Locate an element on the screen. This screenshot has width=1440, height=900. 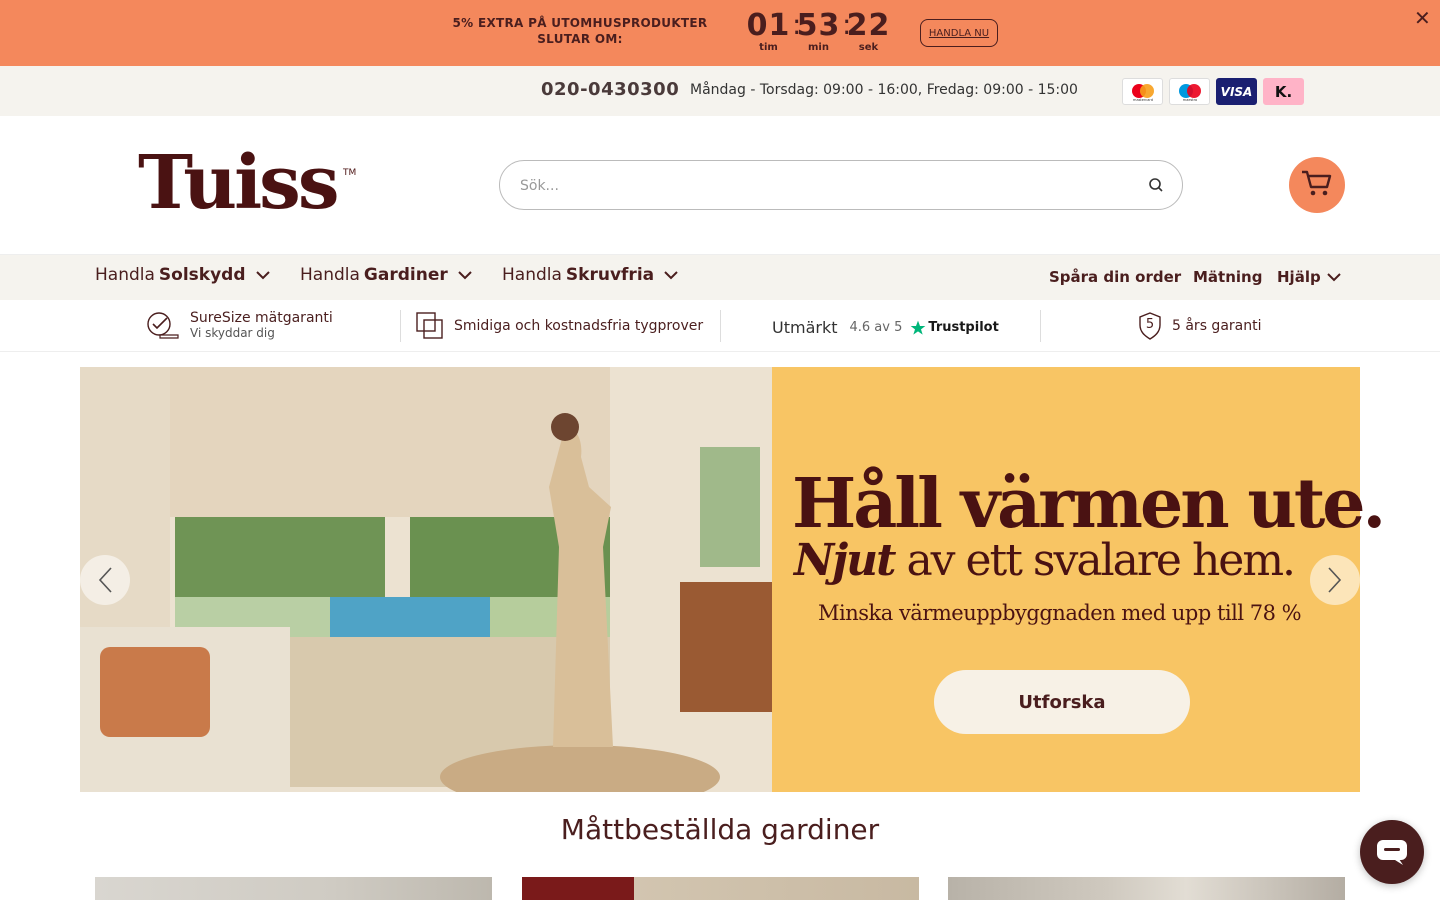
help-label: Hjälp is located at coordinates (1299, 277).